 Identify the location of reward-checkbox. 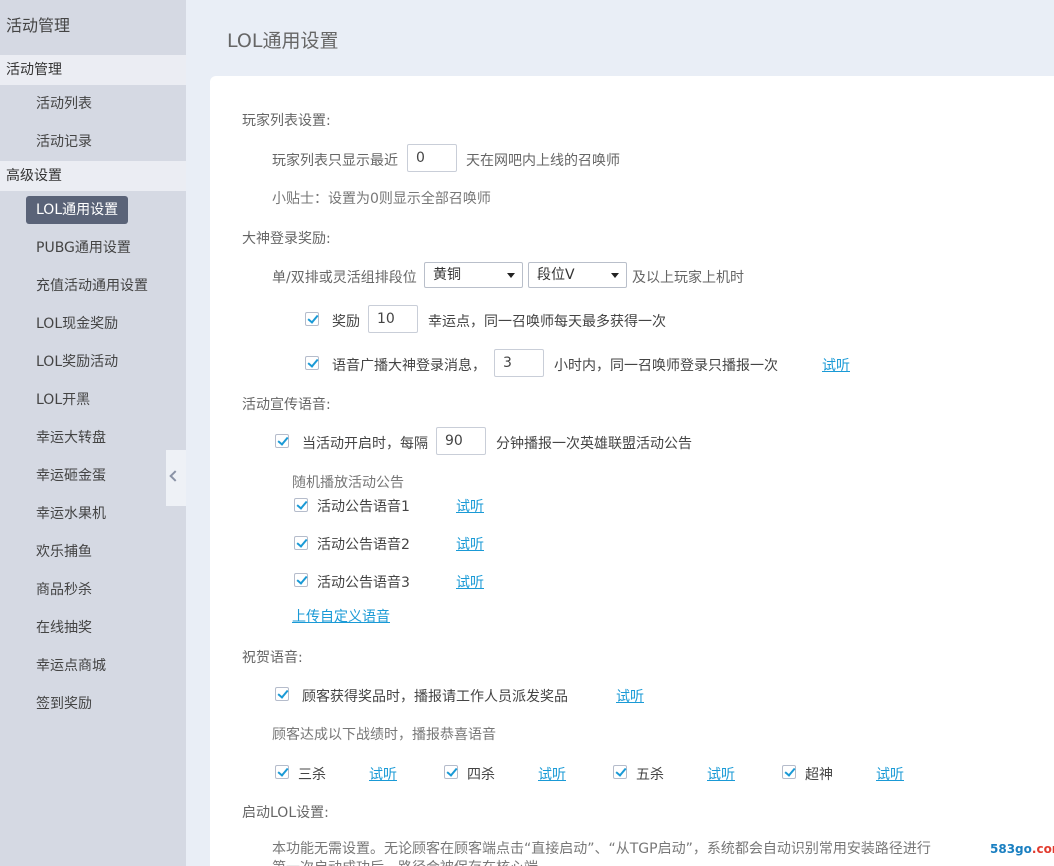
(312, 319).